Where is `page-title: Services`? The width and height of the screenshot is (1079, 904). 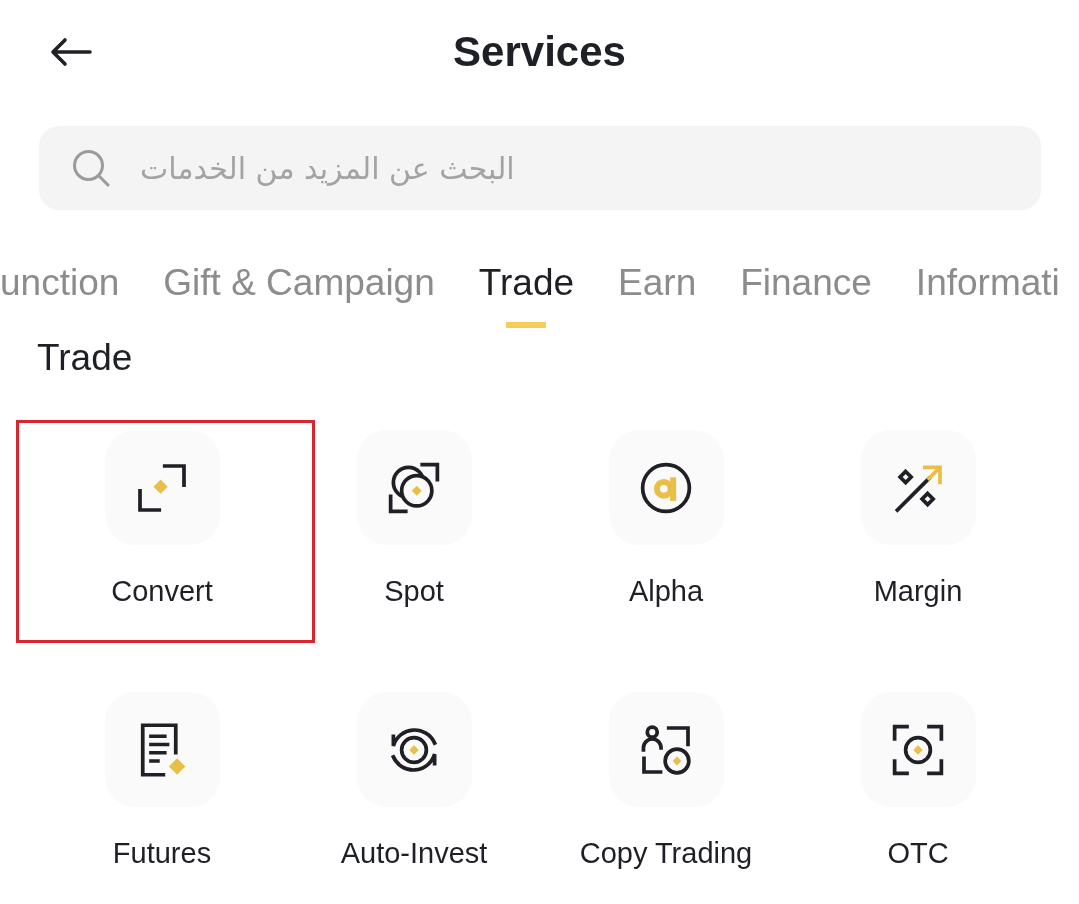 page-title: Services is located at coordinates (539, 51).